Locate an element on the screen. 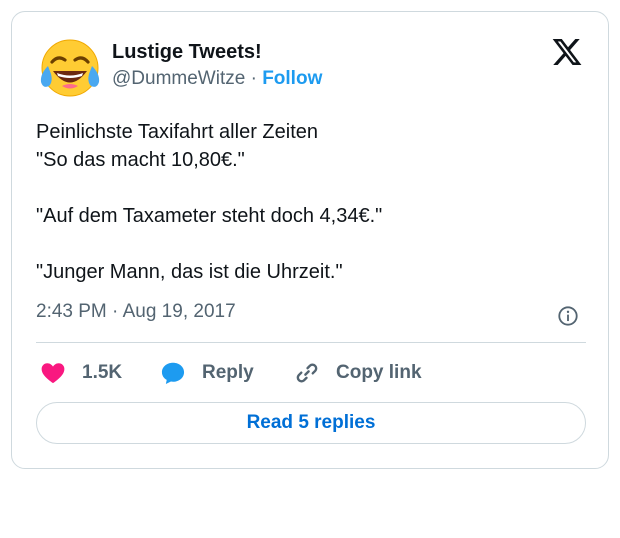 Image resolution: width=620 pixels, height=538 pixels. tweet-line: "So das macht 10,80€." is located at coordinates (140, 160).